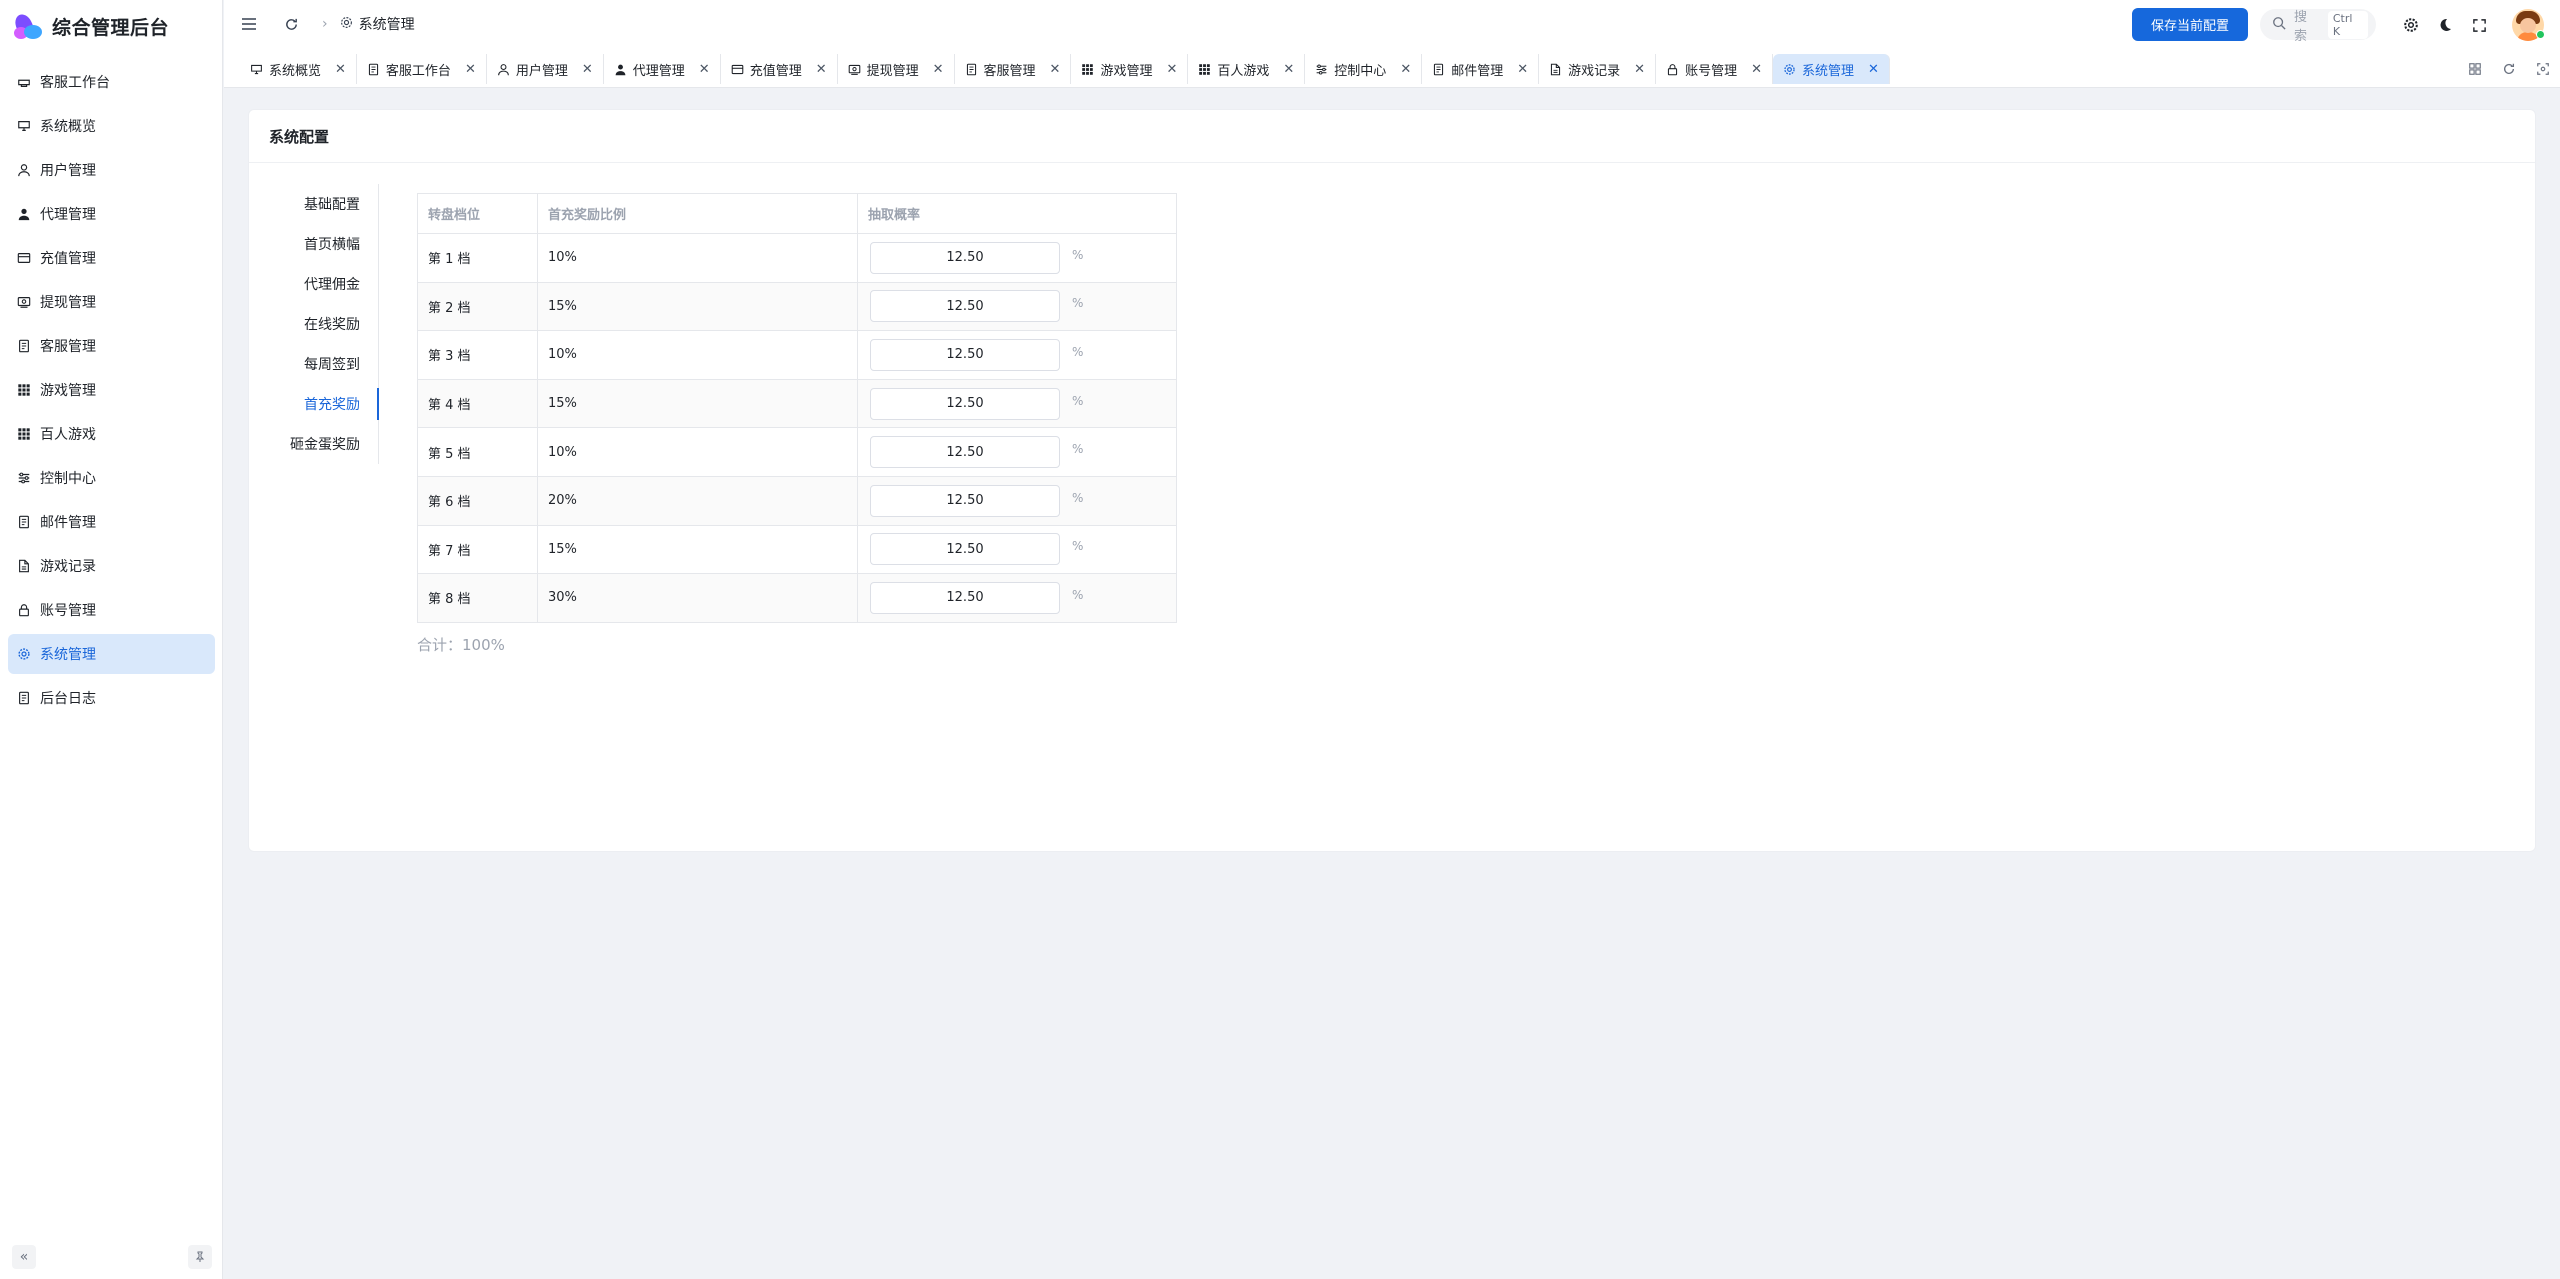  What do you see at coordinates (1013, 69) in the screenshot?
I see `tab-7: 客服管理 ✕` at bounding box center [1013, 69].